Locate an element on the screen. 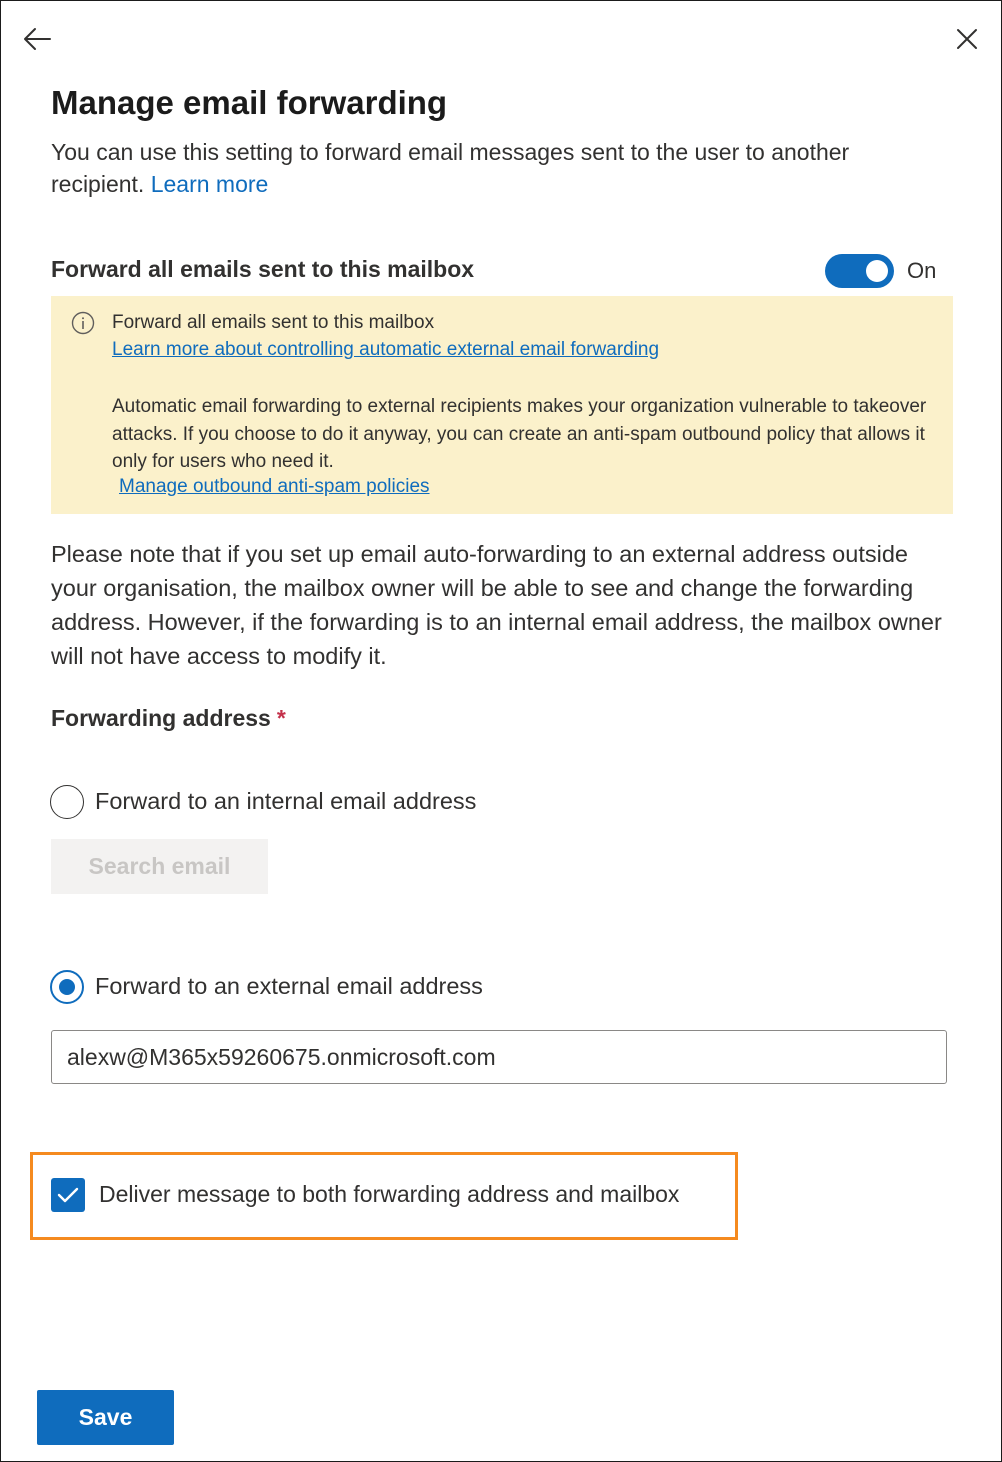 The height and width of the screenshot is (1462, 1002). deliver-both-checkbox is located at coordinates (68, 1195).